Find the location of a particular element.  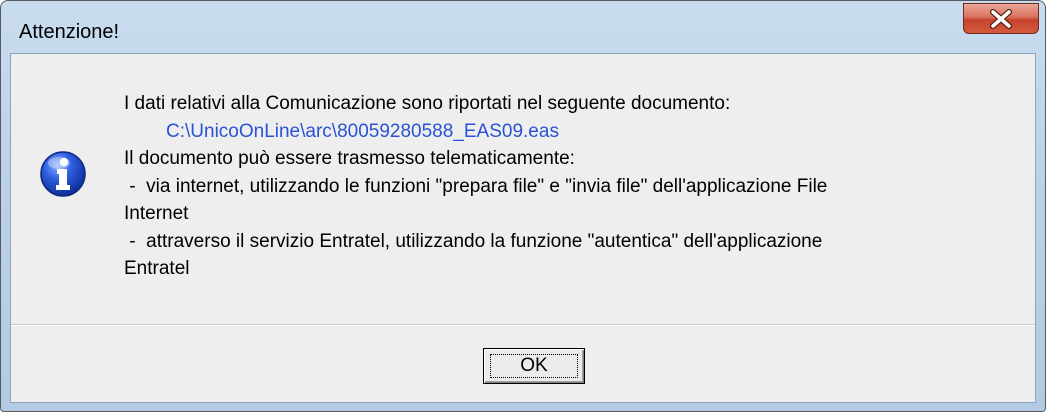

title-bar: Attenzione! is located at coordinates (523, 27).